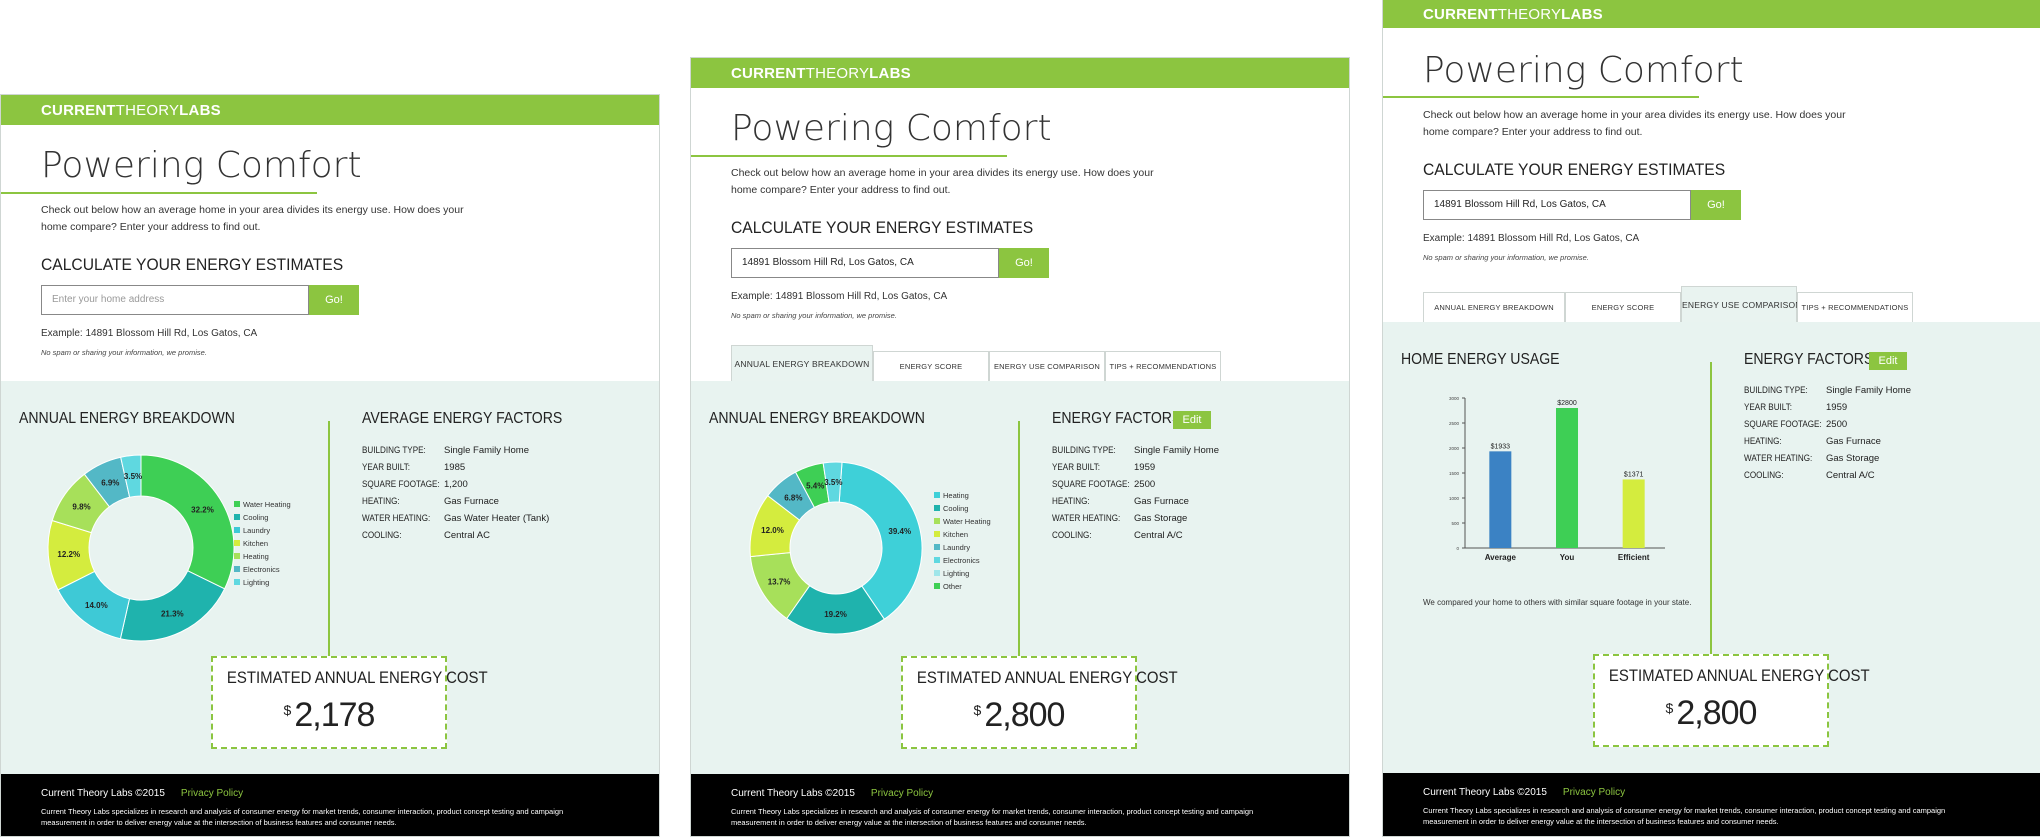 This screenshot has height=837, width=2040. I want to click on brand-bar: CURRENTTHEORYLABS, so click(330, 110).